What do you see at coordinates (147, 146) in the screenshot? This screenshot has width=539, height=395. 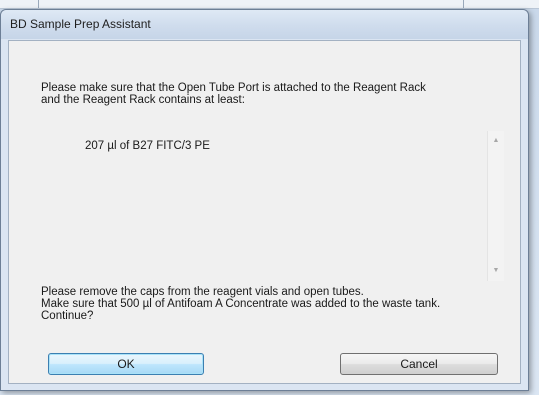 I see `reagent-requirement: 207 µl of B27 FITC/3 PE` at bounding box center [147, 146].